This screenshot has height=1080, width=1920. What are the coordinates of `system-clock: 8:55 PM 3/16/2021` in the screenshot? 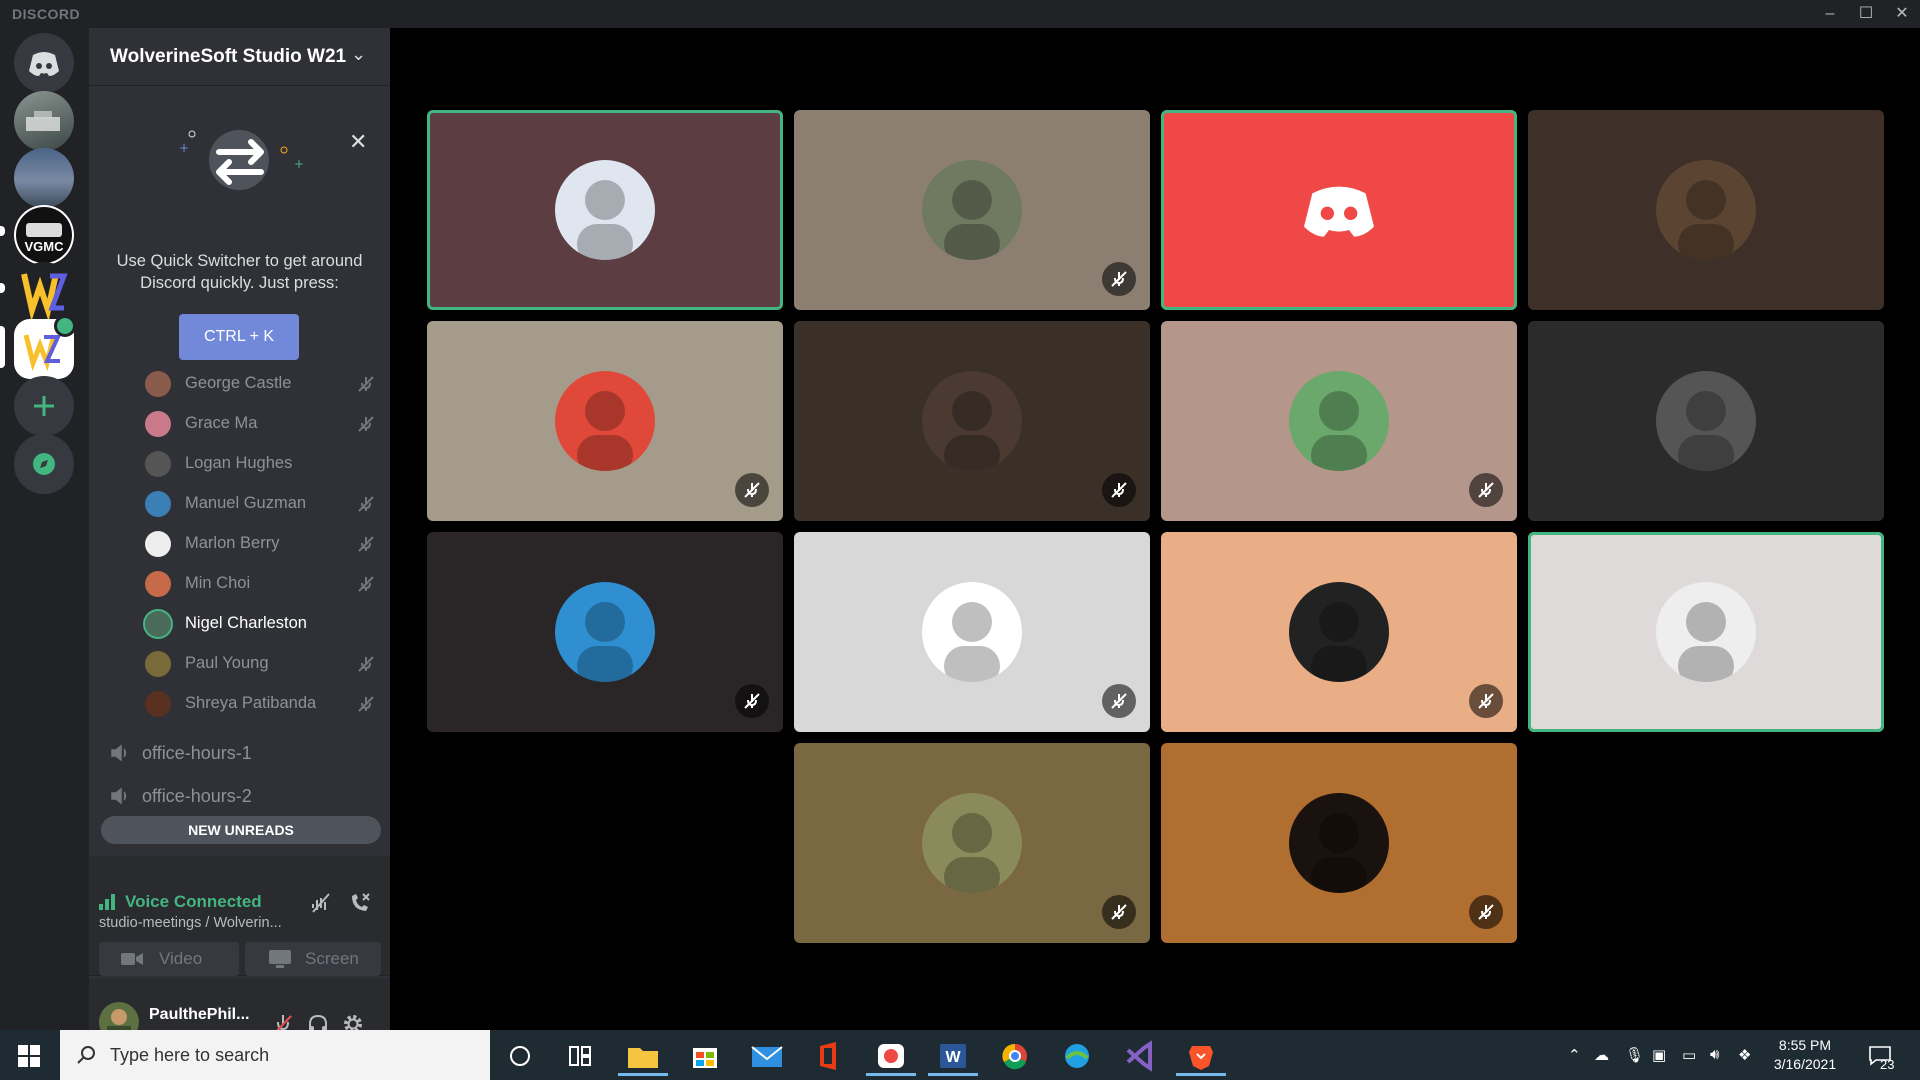 It's located at (1805, 1055).